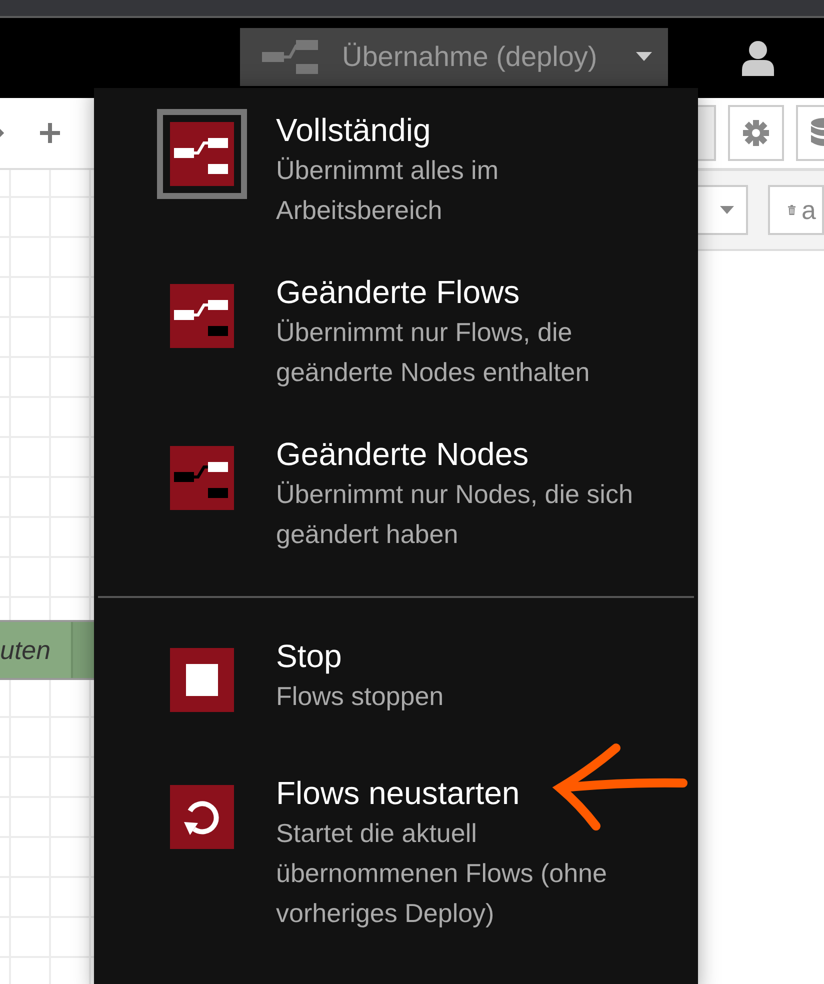  Describe the element at coordinates (202, 680) in the screenshot. I see `stop-icon` at that location.